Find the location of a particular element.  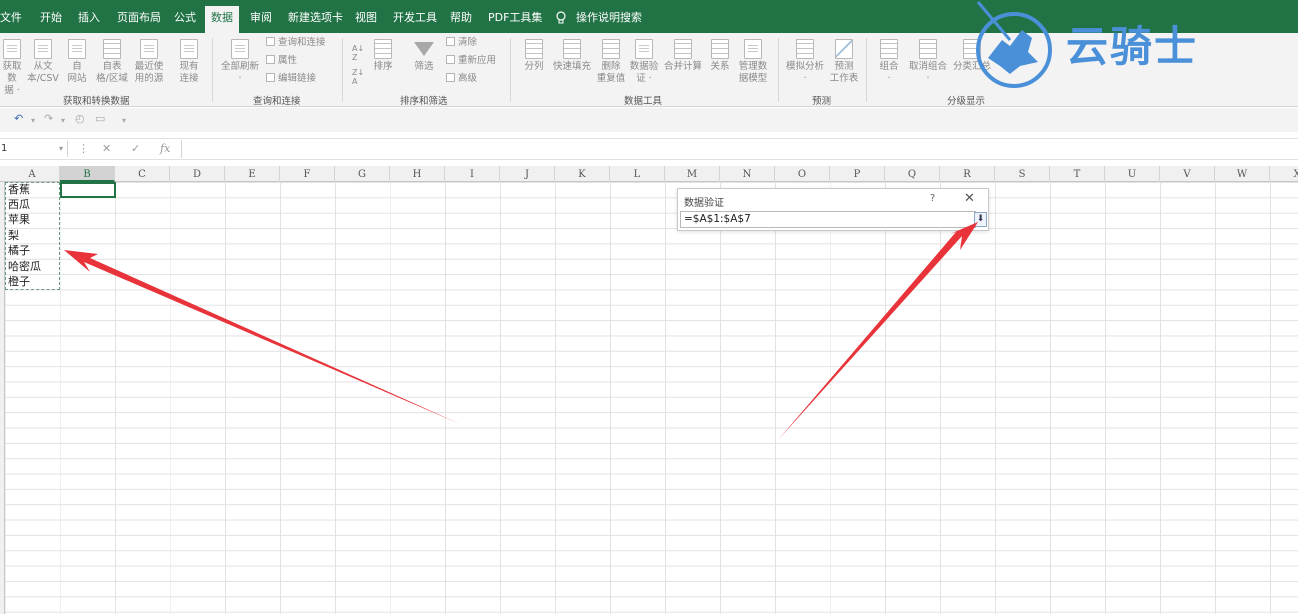

column-header-x: X is located at coordinates (1284, 174).